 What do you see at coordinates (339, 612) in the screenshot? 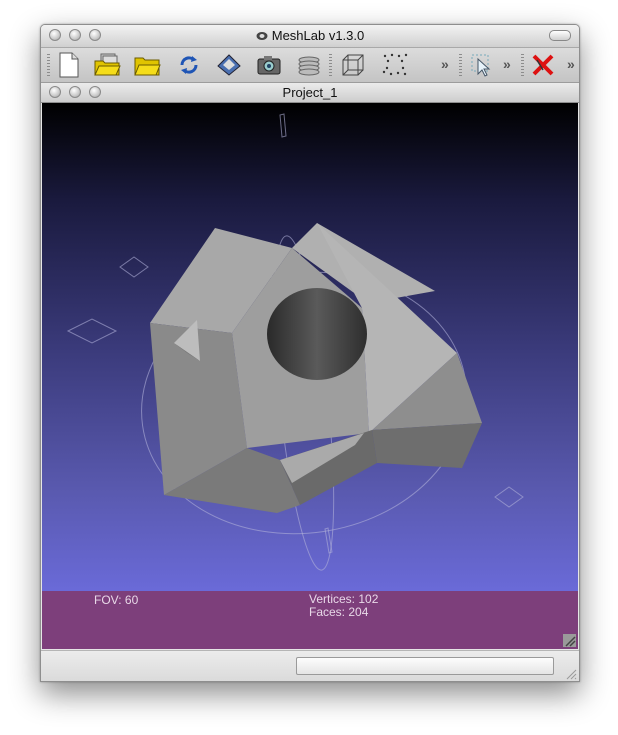
I see `faces-count: Faces: 204` at bounding box center [339, 612].